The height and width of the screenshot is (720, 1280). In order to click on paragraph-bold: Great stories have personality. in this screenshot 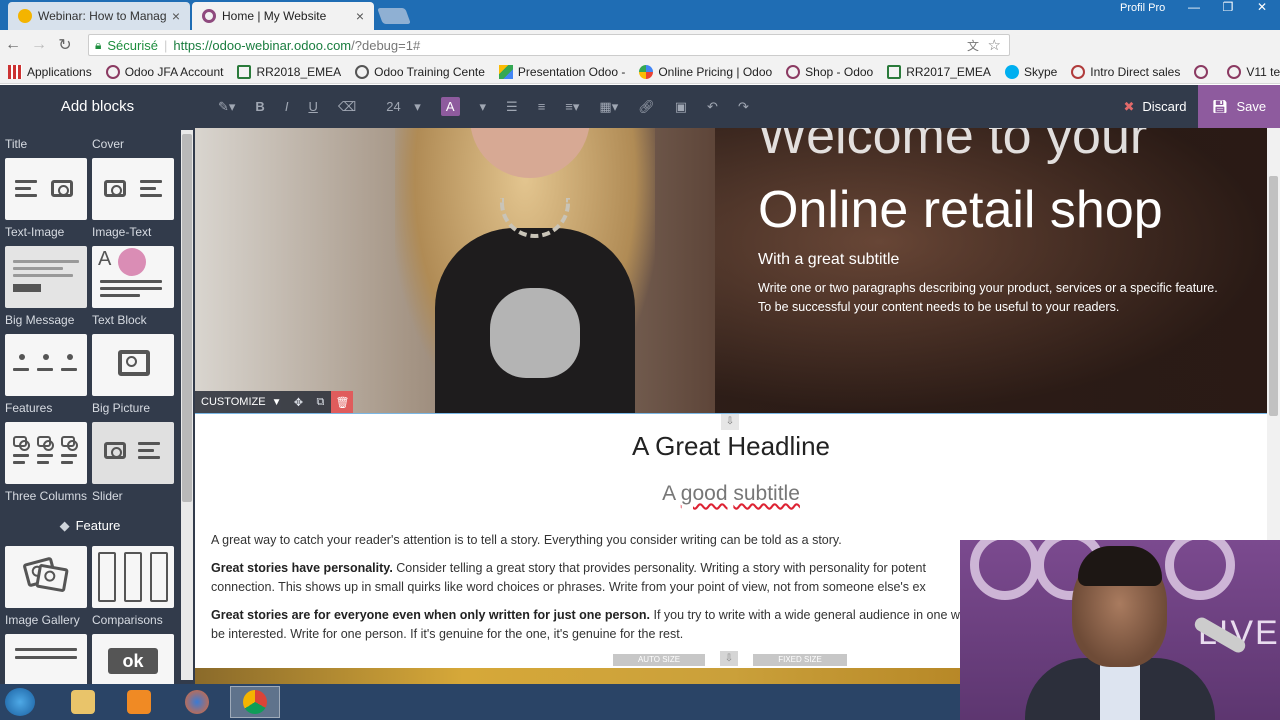, I will do `click(302, 568)`.